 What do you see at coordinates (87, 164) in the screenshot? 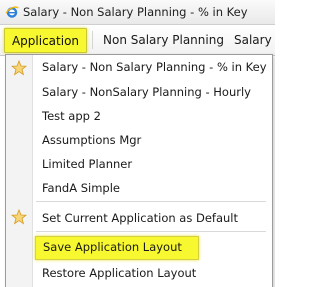
I see `menu-item-limited-planner: Limited Planner` at bounding box center [87, 164].